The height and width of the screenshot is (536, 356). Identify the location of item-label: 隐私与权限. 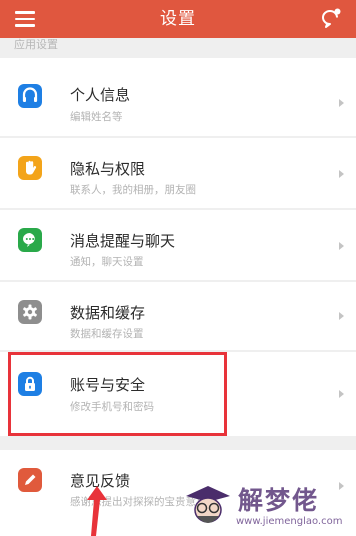
(108, 169).